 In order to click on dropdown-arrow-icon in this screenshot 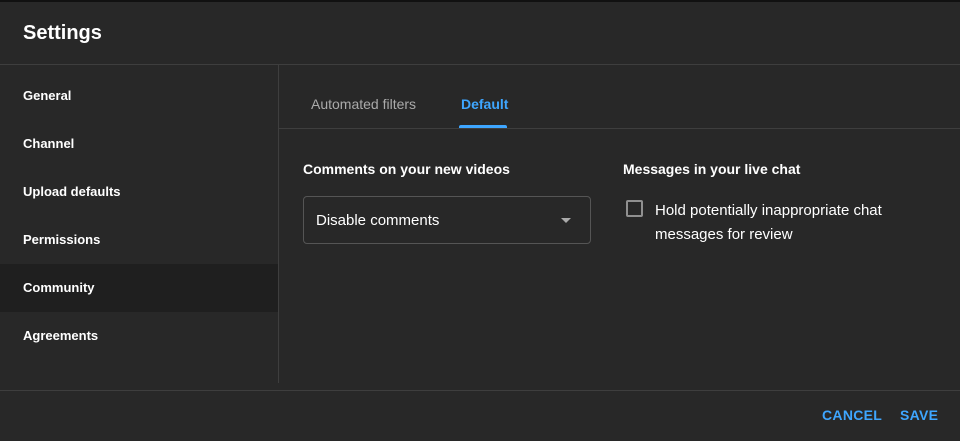, I will do `click(566, 220)`.